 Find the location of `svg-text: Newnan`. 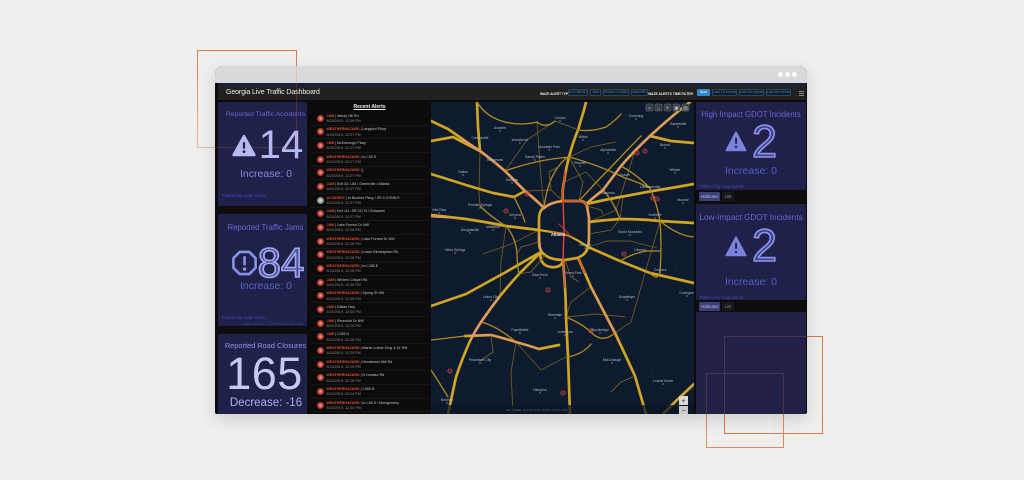

svg-text: Newnan is located at coordinates (447, 400).